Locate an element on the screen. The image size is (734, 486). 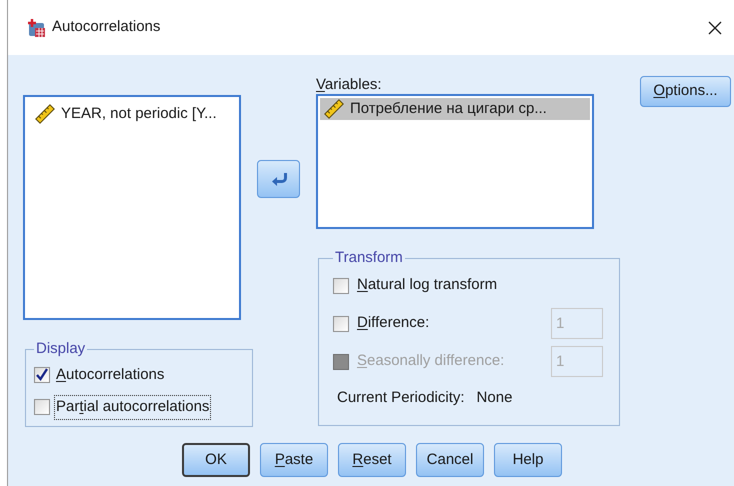
variables-label: Variables: is located at coordinates (349, 84).